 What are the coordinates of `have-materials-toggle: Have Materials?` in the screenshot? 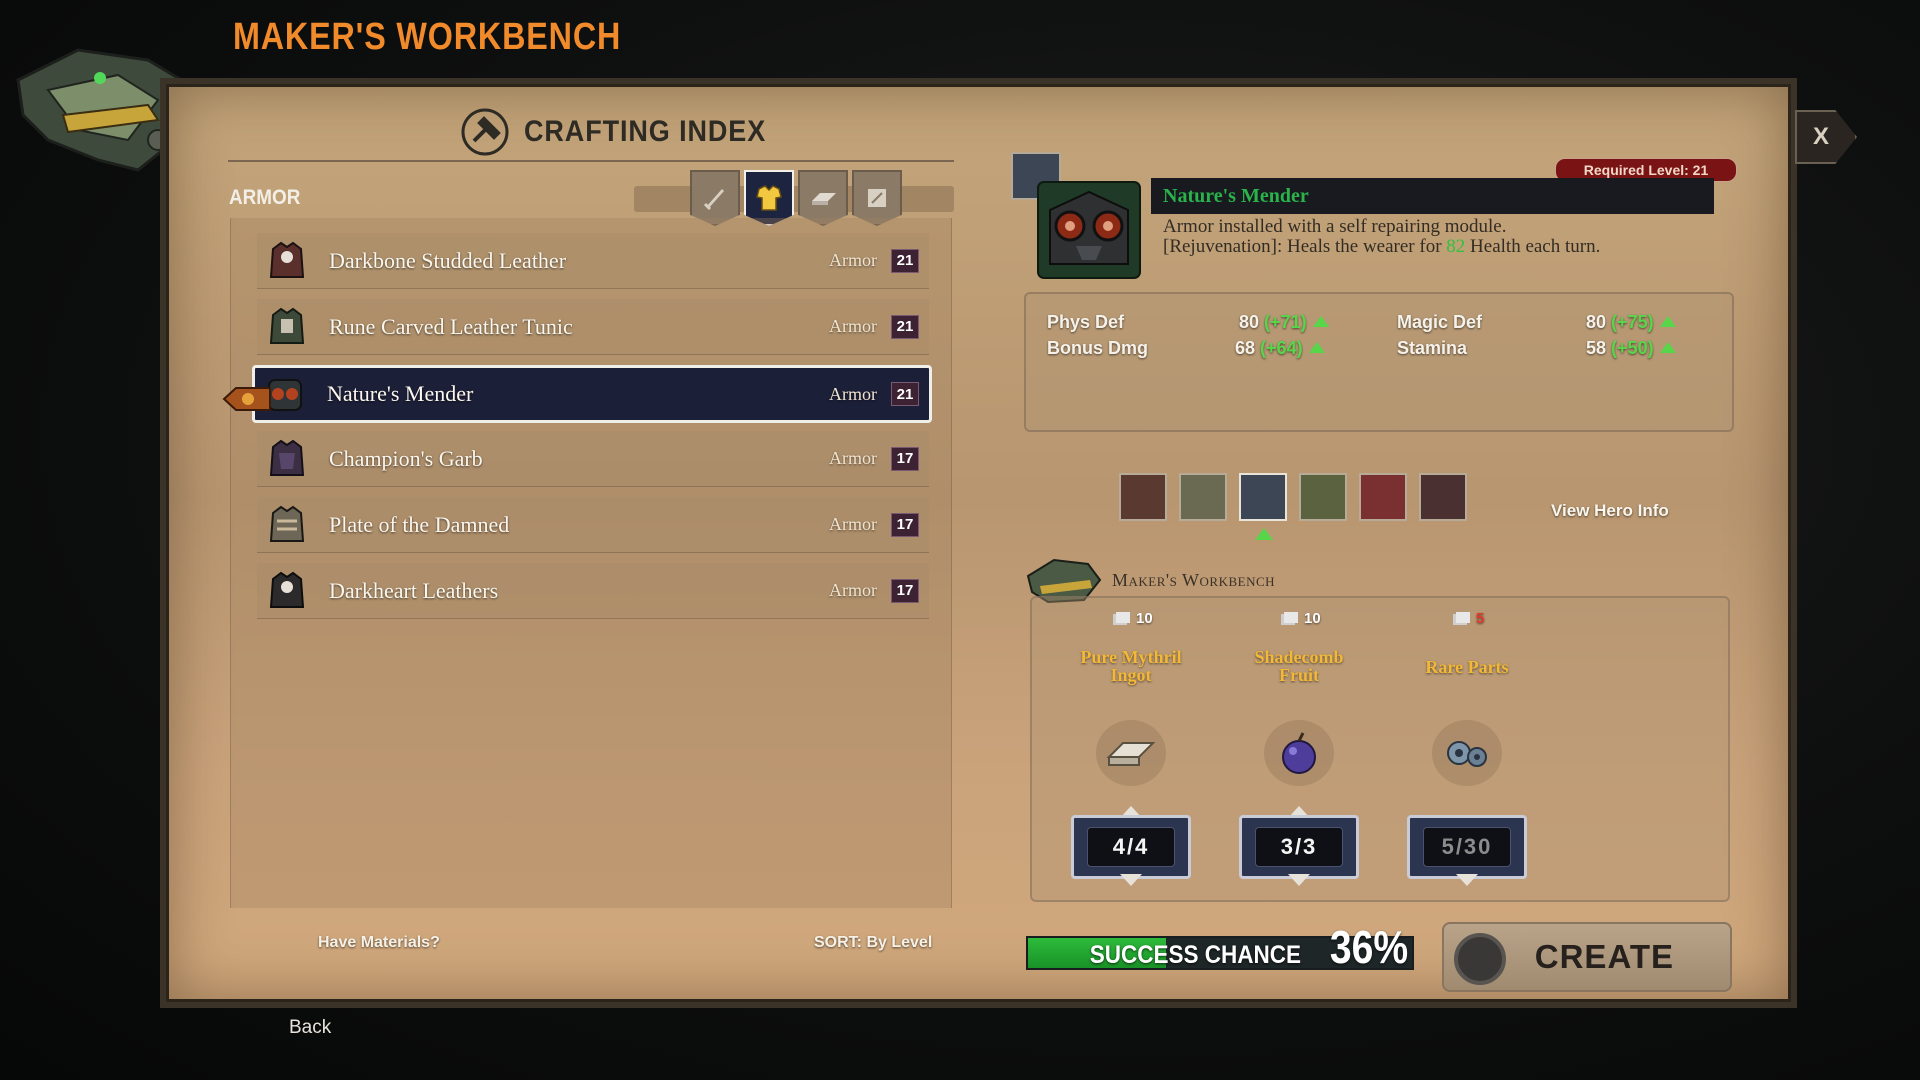 It's located at (379, 943).